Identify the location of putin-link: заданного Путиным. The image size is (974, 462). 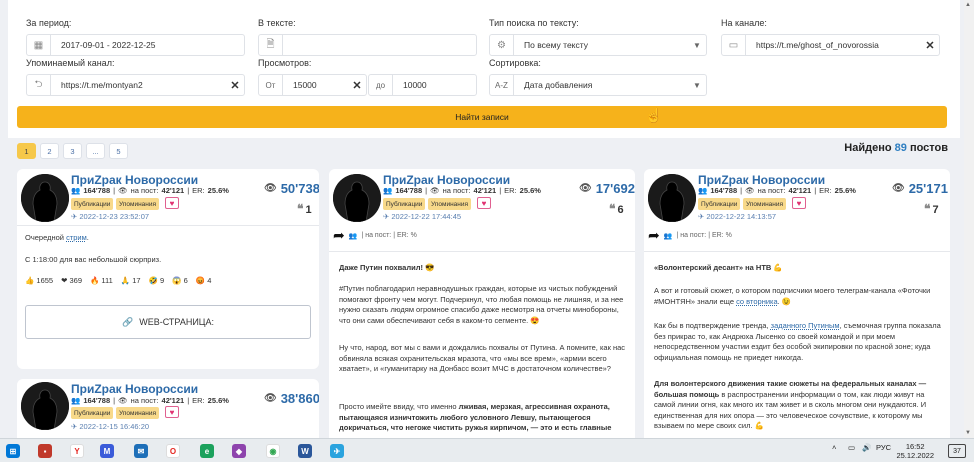
(805, 325).